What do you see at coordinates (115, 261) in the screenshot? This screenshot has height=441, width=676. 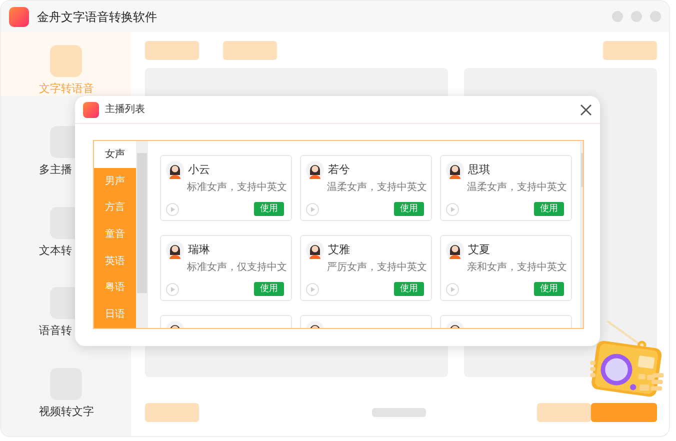 I see `category-tab: 英语` at bounding box center [115, 261].